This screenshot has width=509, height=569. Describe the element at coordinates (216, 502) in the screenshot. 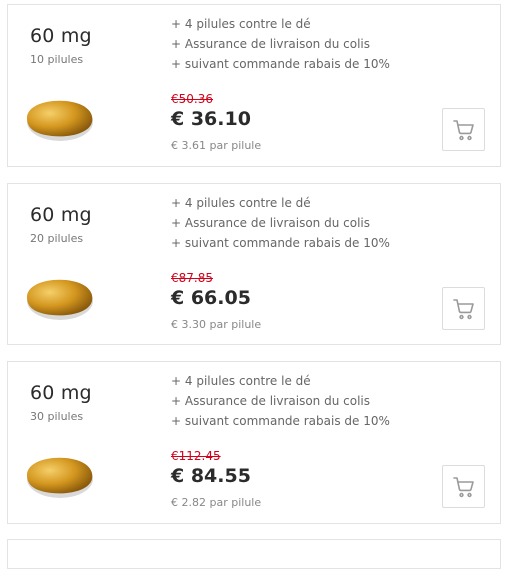

I see `price-per-pill: € 2.82 par pilule` at that location.